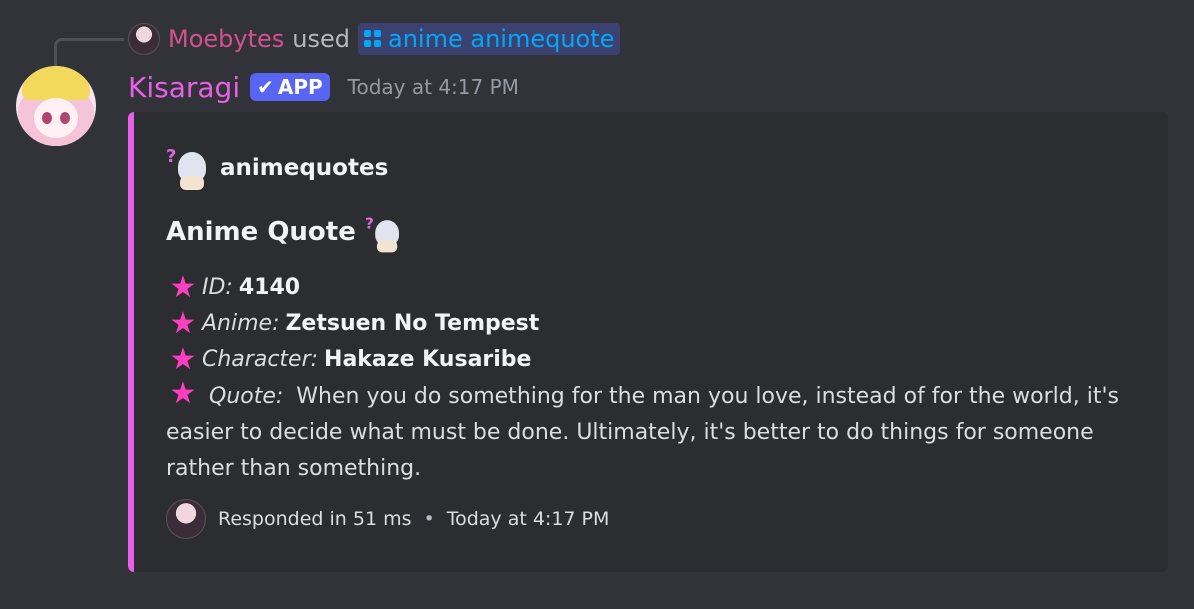 The height and width of the screenshot is (609, 1194). Describe the element at coordinates (89, 52) in the screenshot. I see `reply-connector-line` at that location.